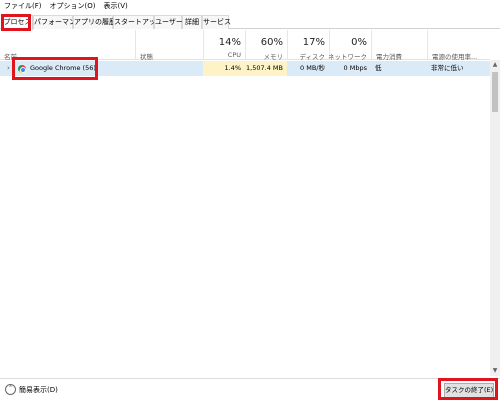  What do you see at coordinates (192, 22) in the screenshot?
I see `tab-details: 詳細` at bounding box center [192, 22].